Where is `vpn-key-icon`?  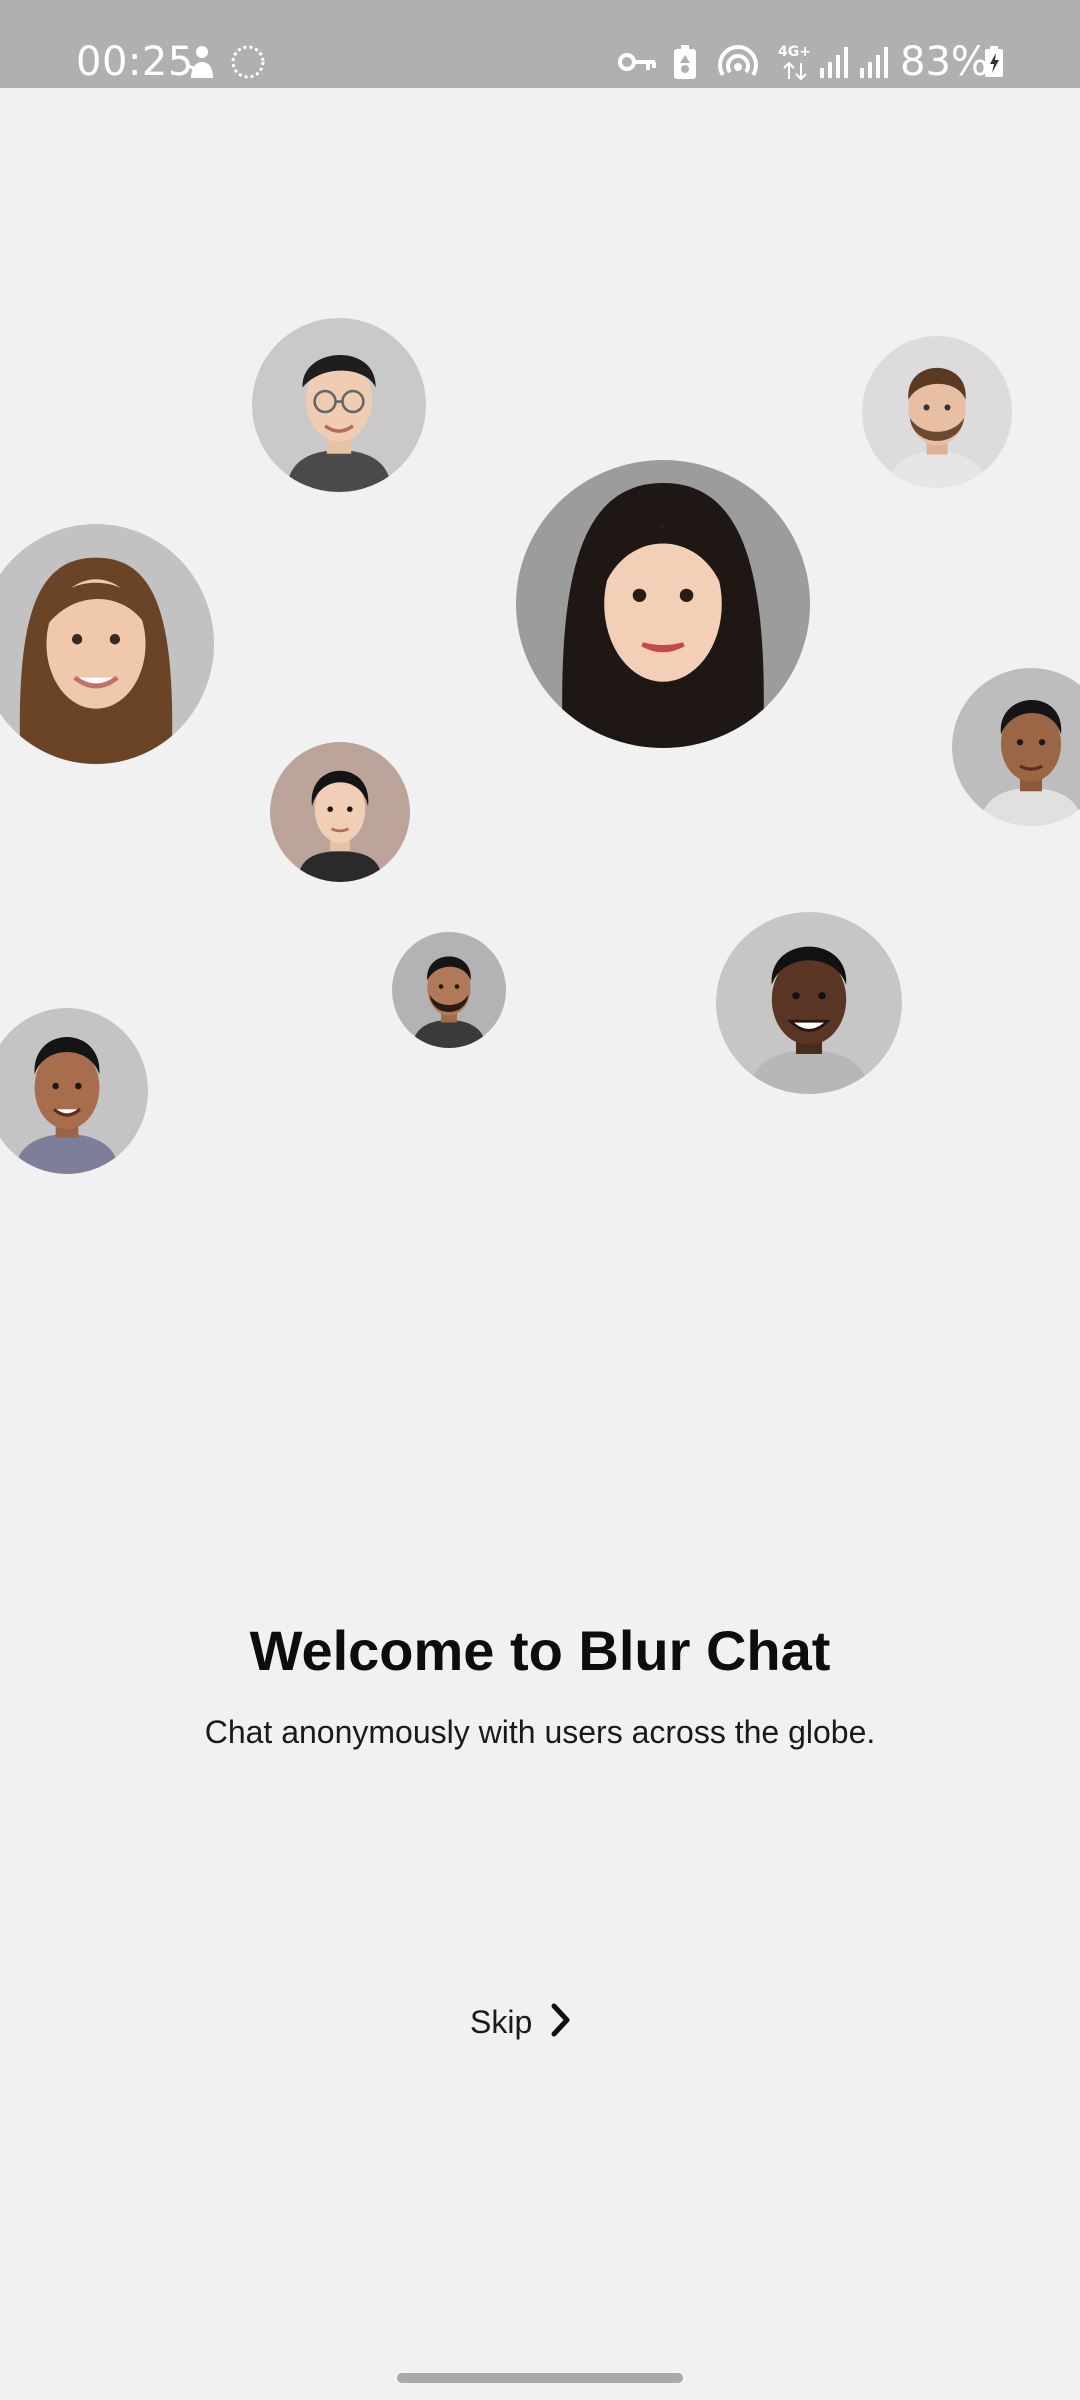
vpn-key-icon is located at coordinates (638, 62).